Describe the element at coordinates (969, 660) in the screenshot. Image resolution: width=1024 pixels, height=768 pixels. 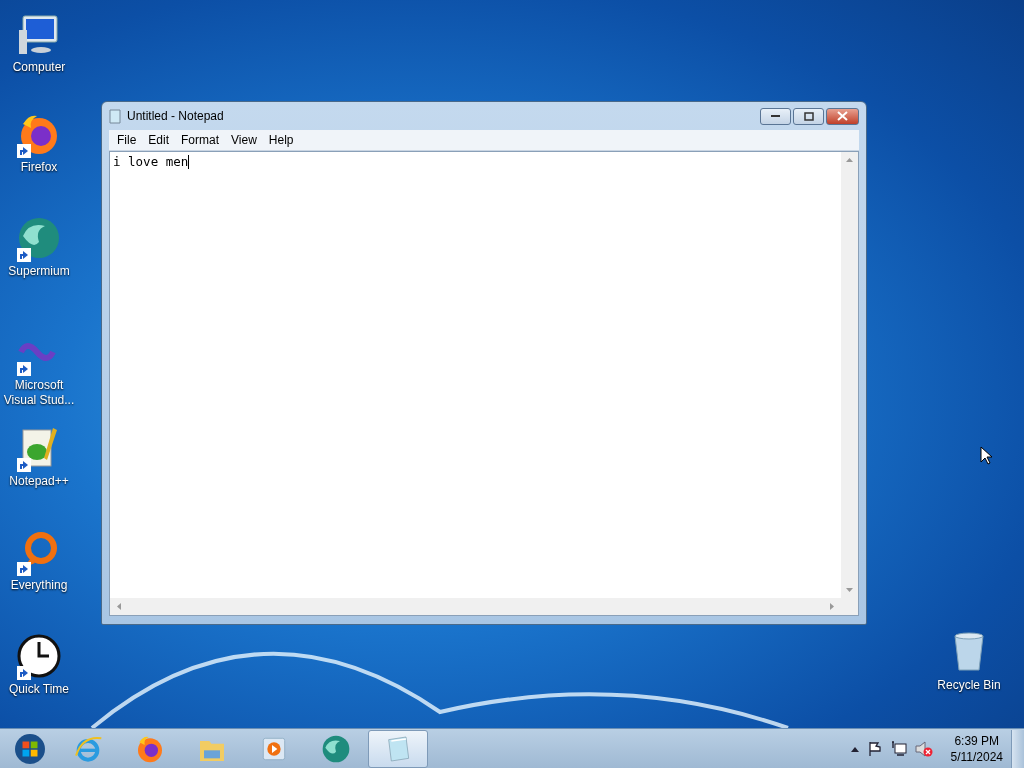
I see `desktop-icon: Recycle Bin` at that location.